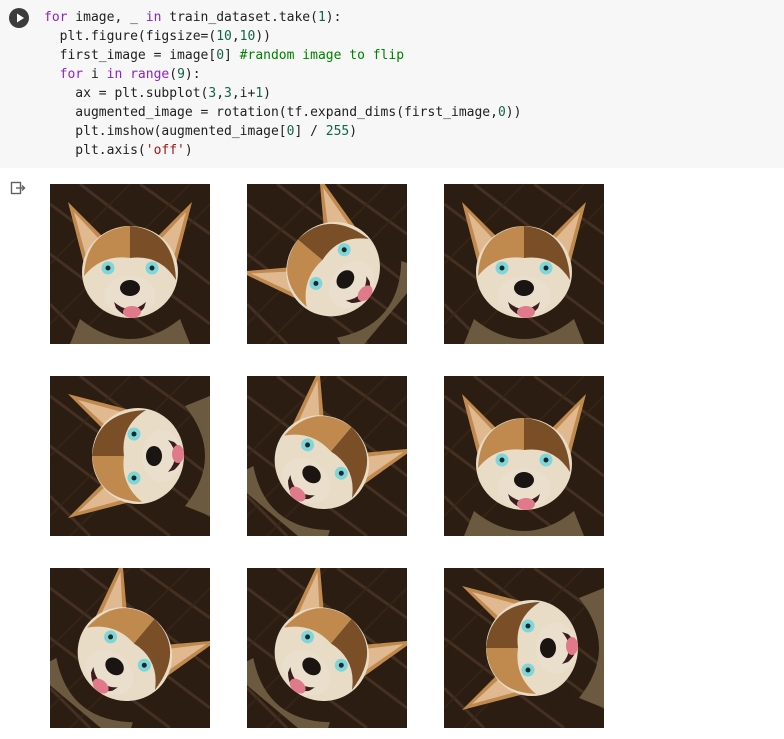 The image size is (784, 739). Describe the element at coordinates (201, 131) in the screenshot. I see `code-line: plt.imshow(augmented_image[0] / 255)` at that location.